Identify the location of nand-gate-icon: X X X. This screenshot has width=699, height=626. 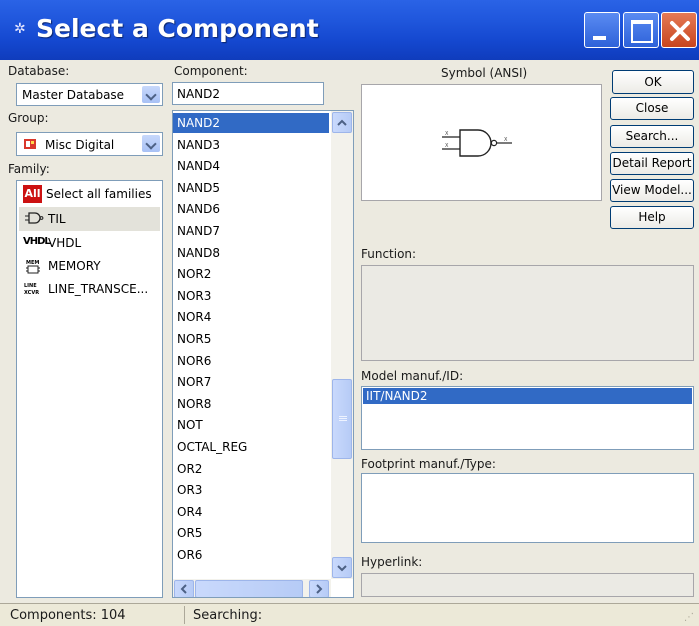
(477, 143).